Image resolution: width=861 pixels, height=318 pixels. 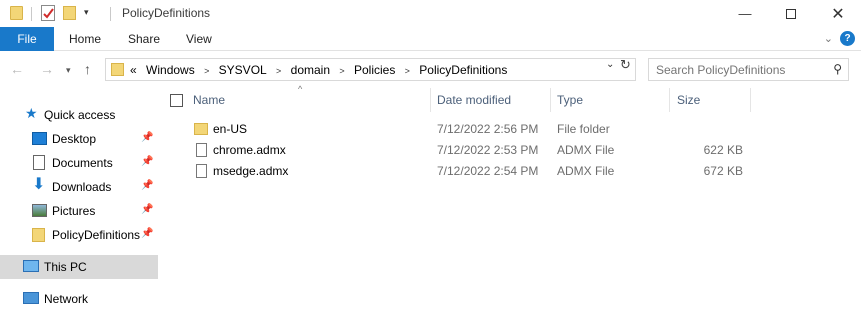 I want to click on breadcrumb-sysvol: SYSVOL, so click(x=243, y=70).